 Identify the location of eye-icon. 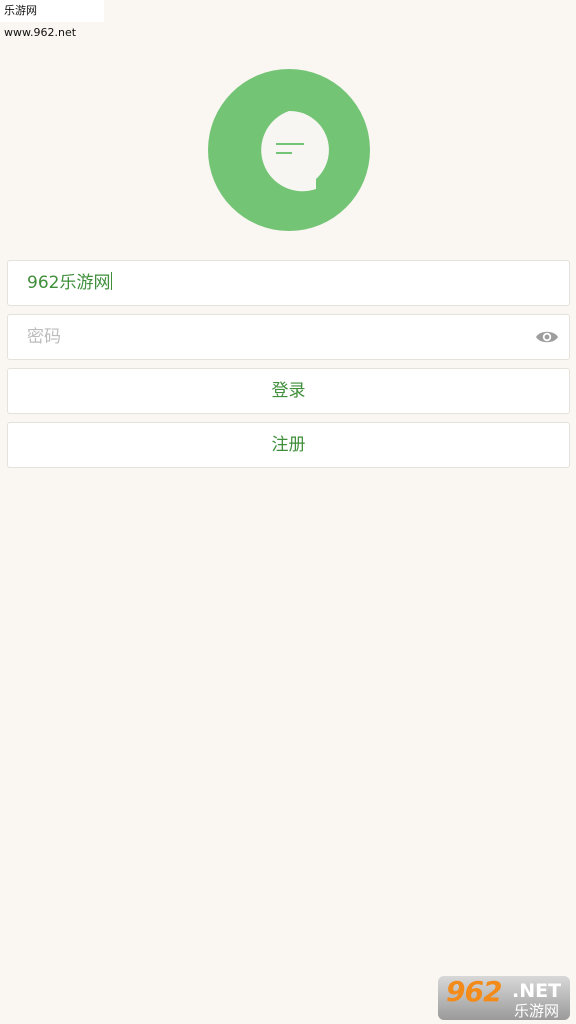
(547, 337).